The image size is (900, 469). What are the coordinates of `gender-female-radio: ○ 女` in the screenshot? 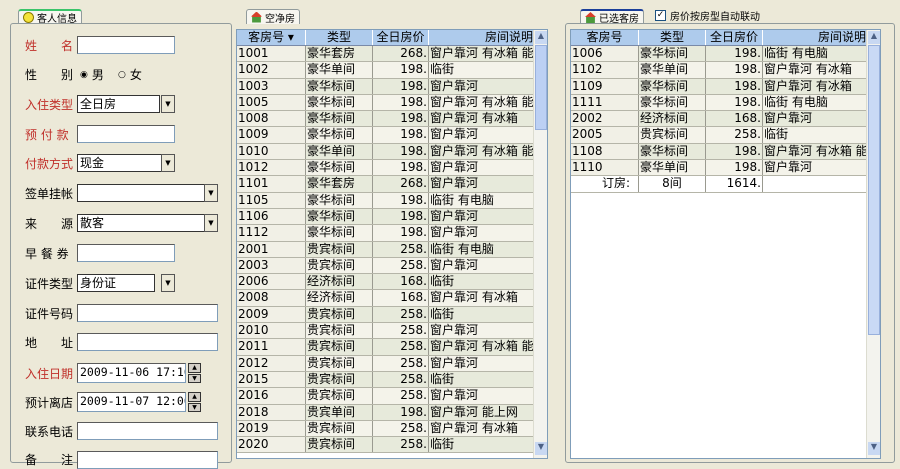 It's located at (130, 74).